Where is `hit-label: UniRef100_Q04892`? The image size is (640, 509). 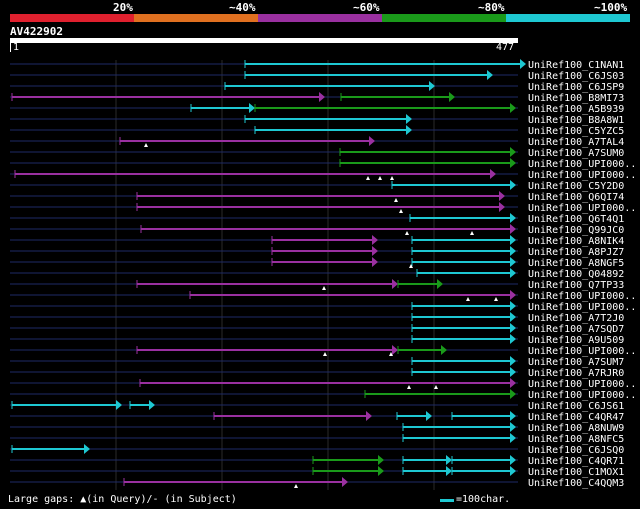
hit-label: UniRef100_Q04892 is located at coordinates (576, 274).